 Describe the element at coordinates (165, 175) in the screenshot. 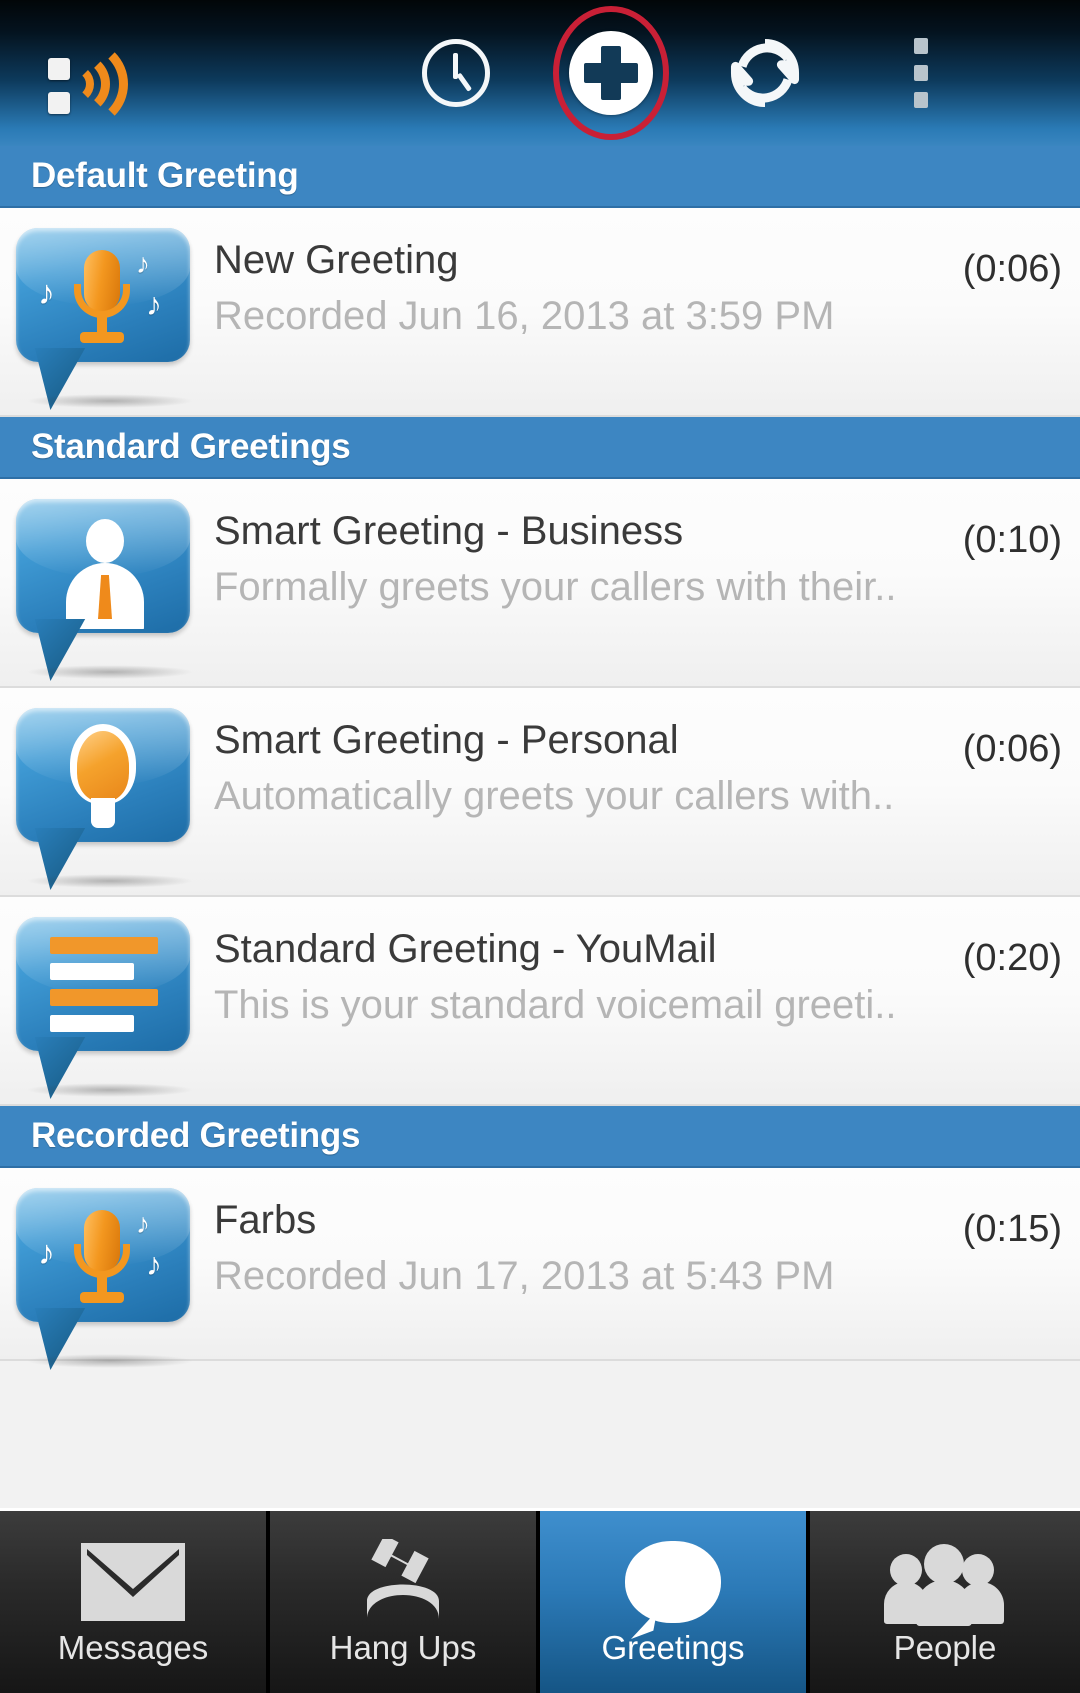

I see `section-title: Default Greeting` at that location.